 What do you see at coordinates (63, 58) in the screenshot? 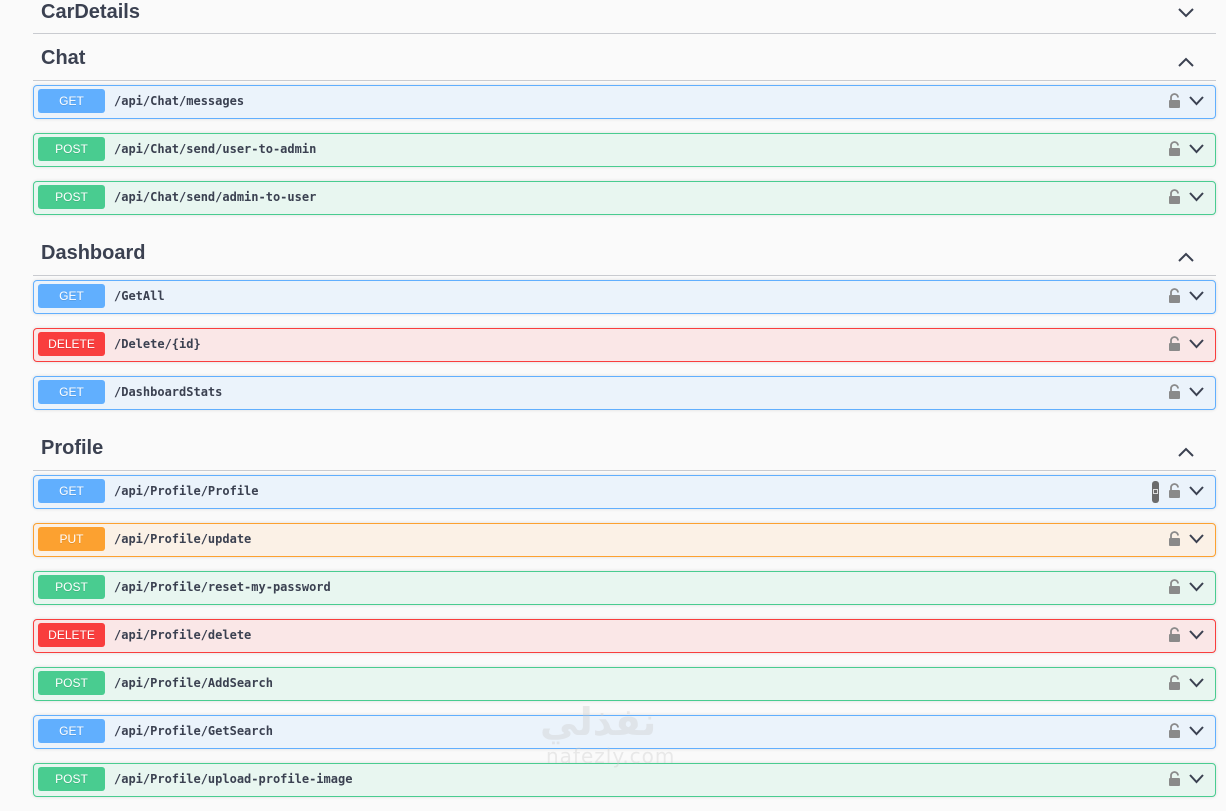
I see `tag-title: Chat` at bounding box center [63, 58].